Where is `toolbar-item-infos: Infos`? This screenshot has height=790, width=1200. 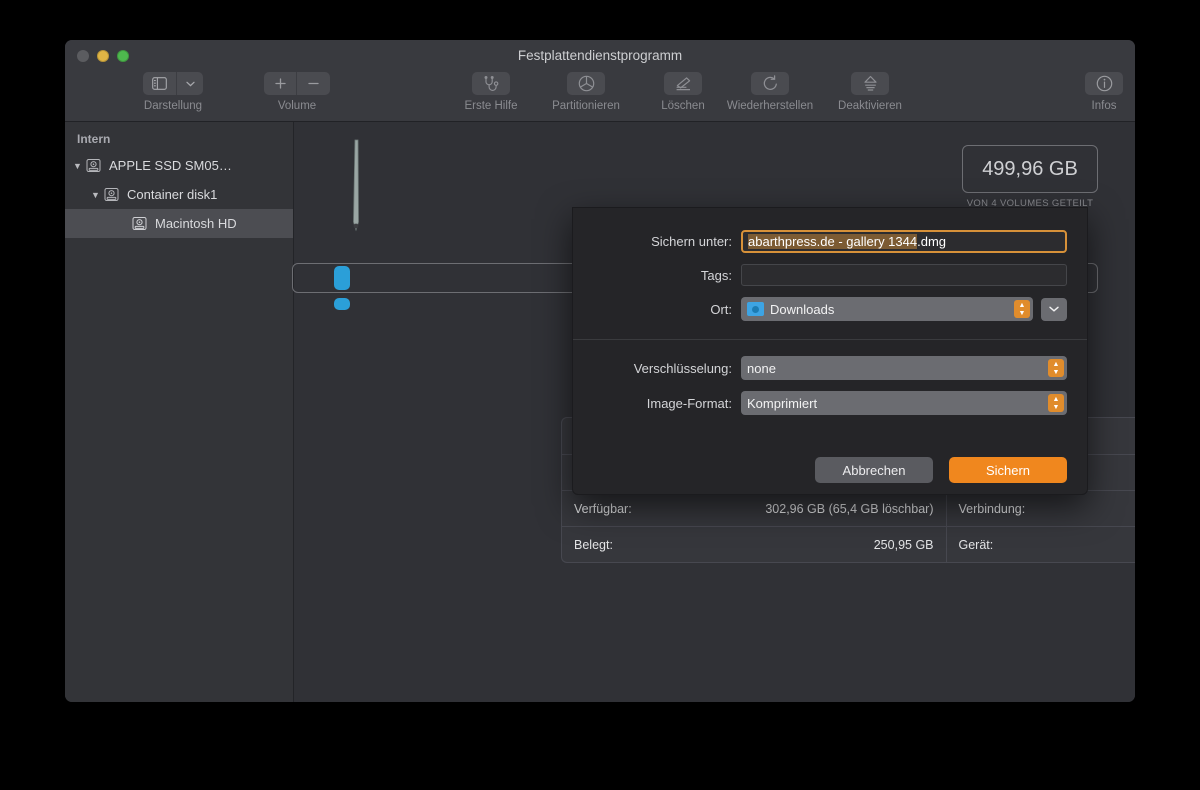 toolbar-item-infos: Infos is located at coordinates (1097, 92).